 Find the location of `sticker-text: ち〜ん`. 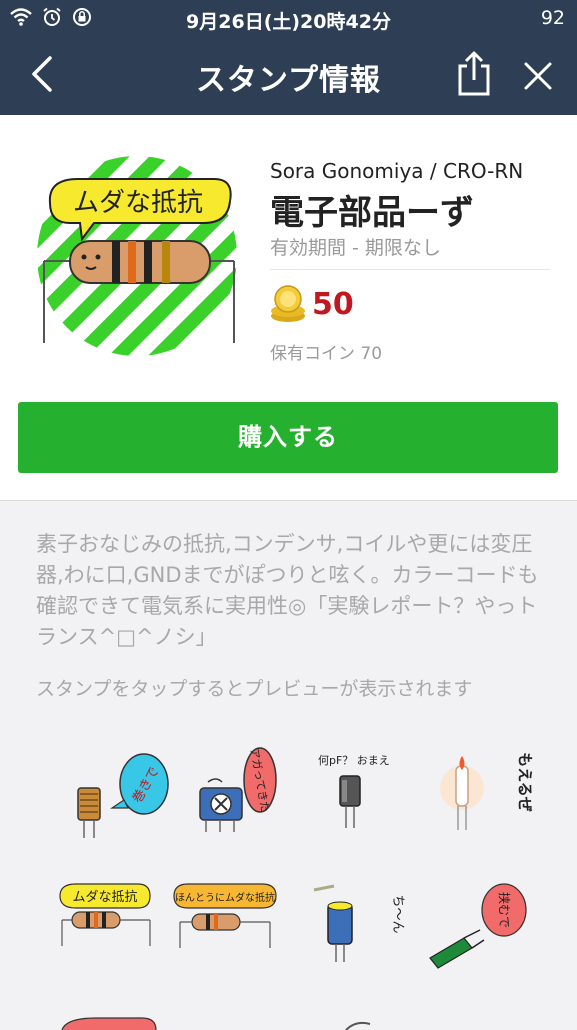

sticker-text: ち〜ん is located at coordinates (397, 913).